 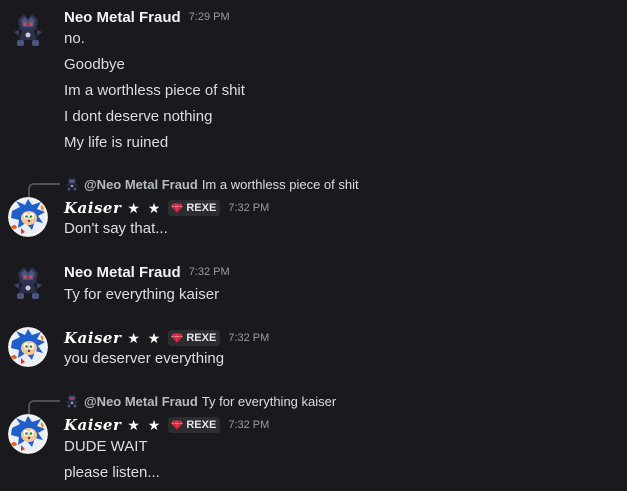 I want to click on message-text: Im a worthless piece of shit, so click(x=154, y=90).